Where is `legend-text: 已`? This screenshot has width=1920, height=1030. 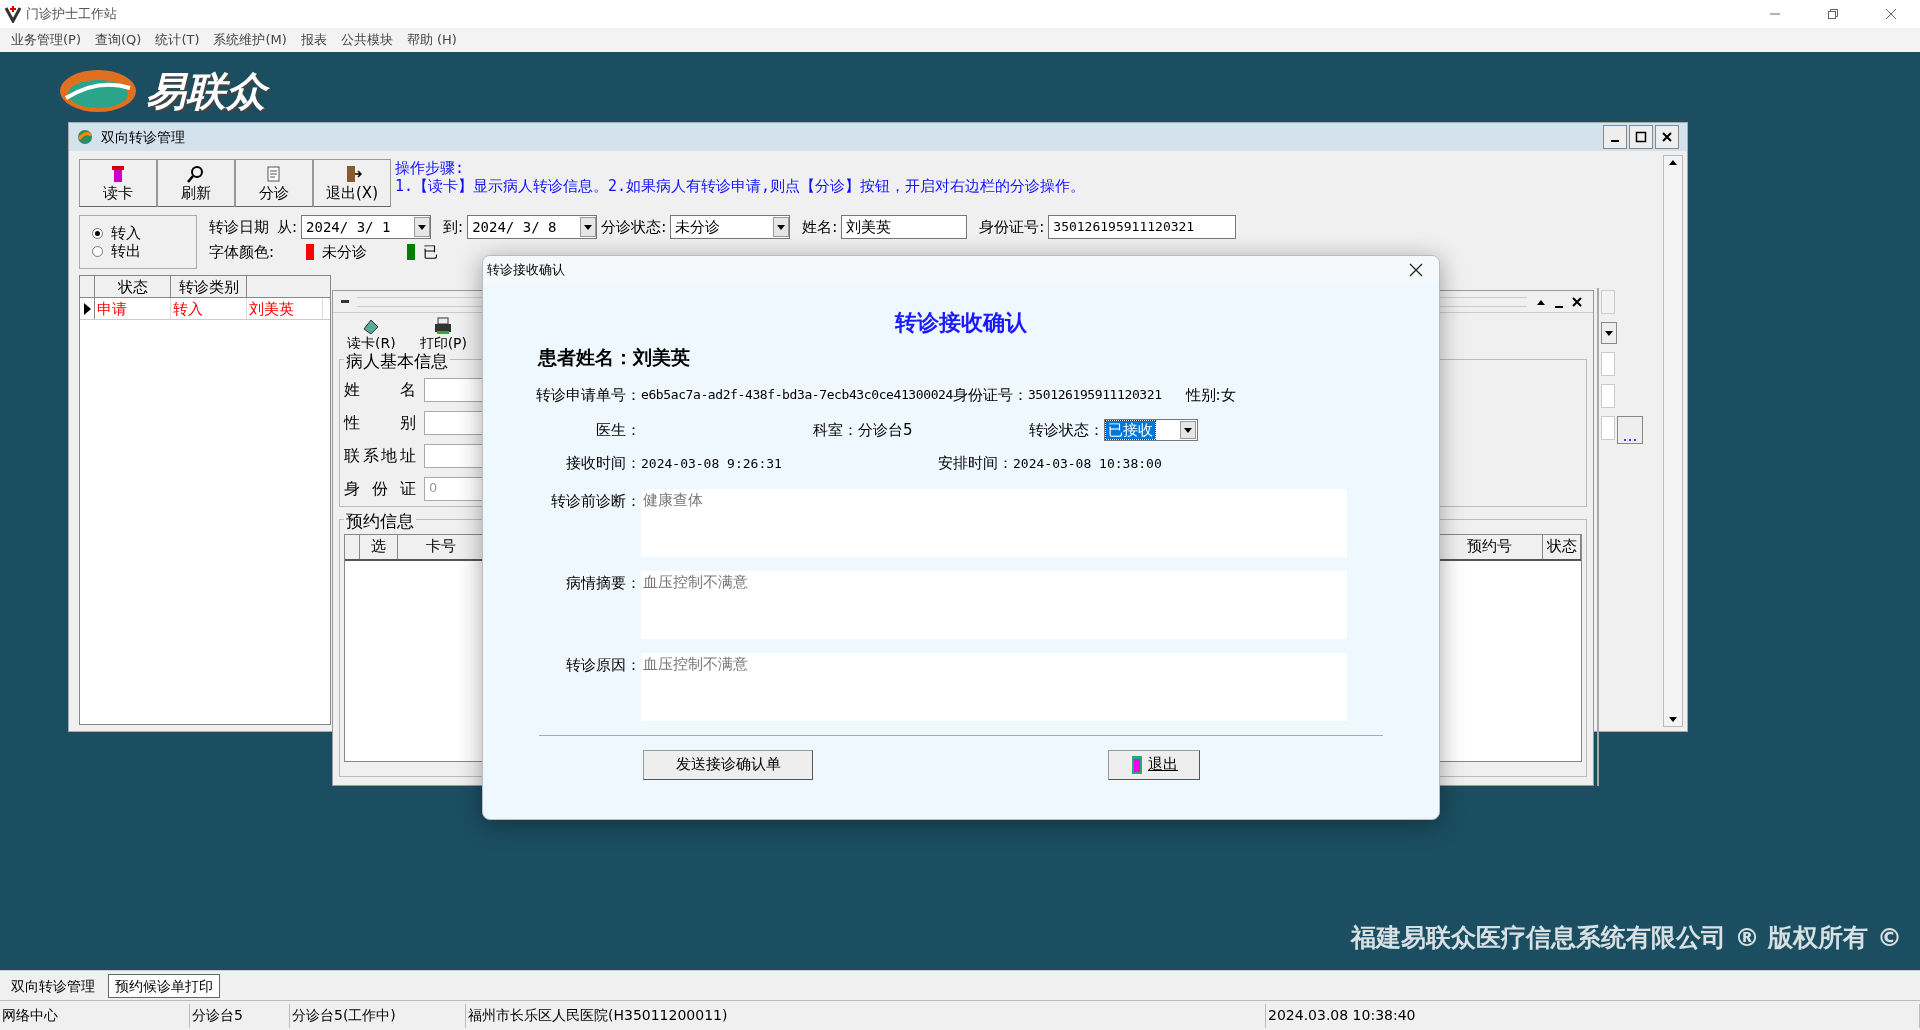
legend-text: 已 is located at coordinates (431, 252).